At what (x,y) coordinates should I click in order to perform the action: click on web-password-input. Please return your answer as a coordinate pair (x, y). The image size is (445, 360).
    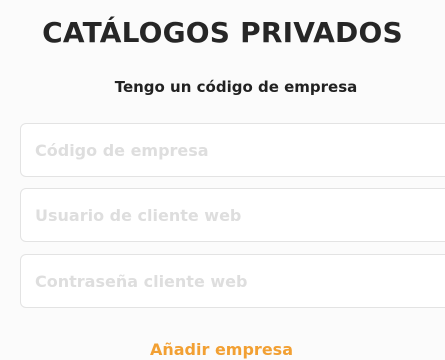
    Looking at the image, I should click on (232, 281).